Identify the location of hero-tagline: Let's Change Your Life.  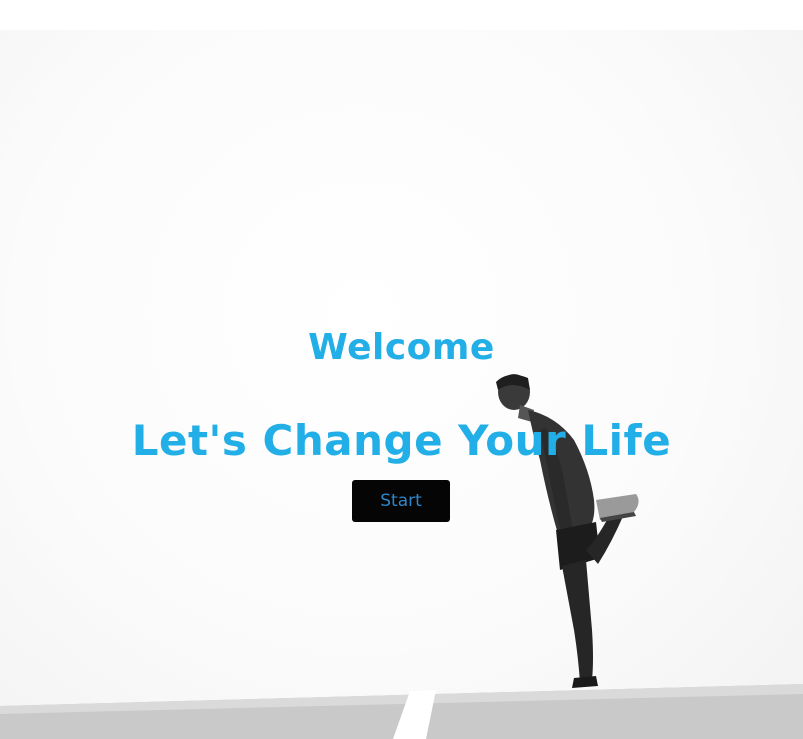
(401, 440).